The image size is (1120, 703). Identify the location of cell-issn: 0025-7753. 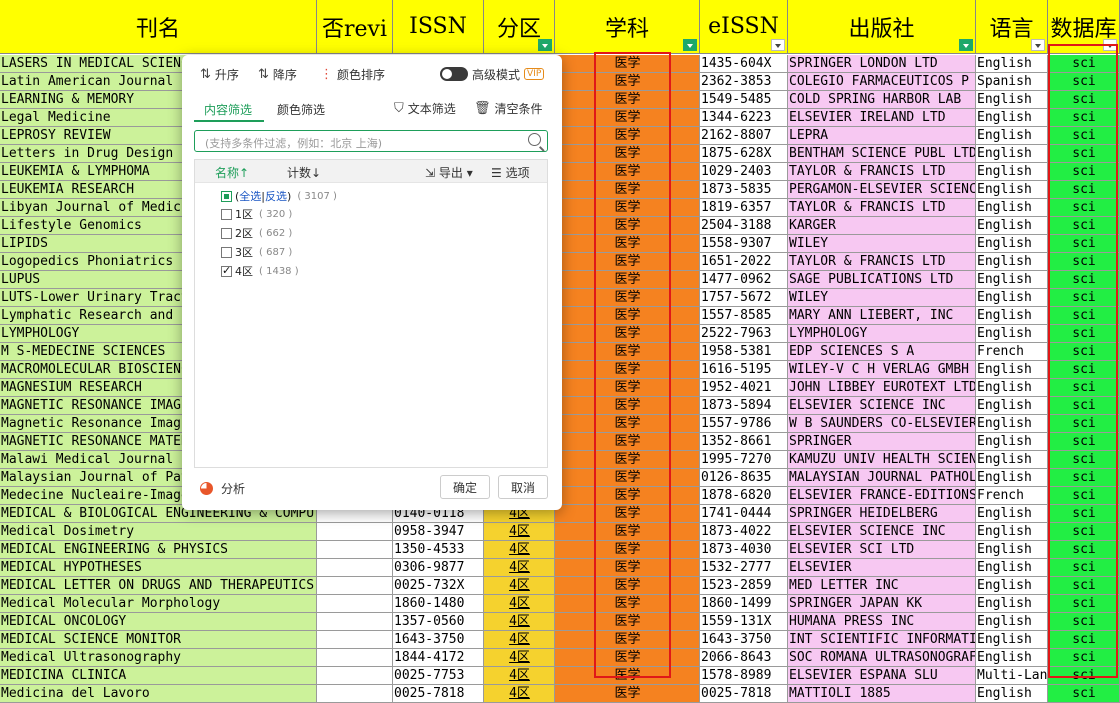
(438, 676).